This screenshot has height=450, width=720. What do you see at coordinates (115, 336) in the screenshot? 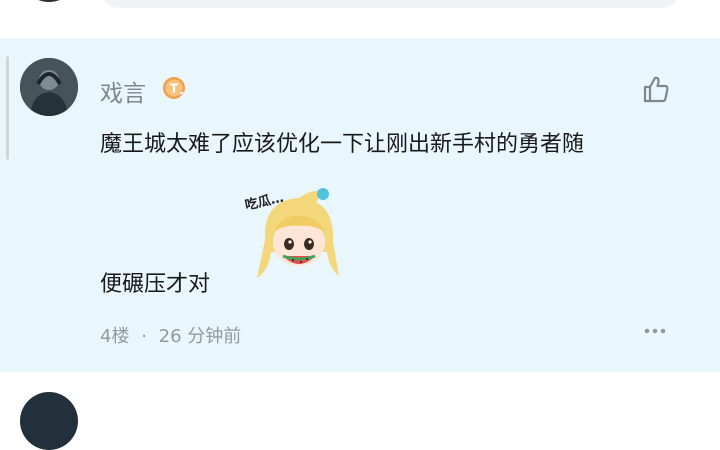
I see `floor-number: 4楼` at bounding box center [115, 336].